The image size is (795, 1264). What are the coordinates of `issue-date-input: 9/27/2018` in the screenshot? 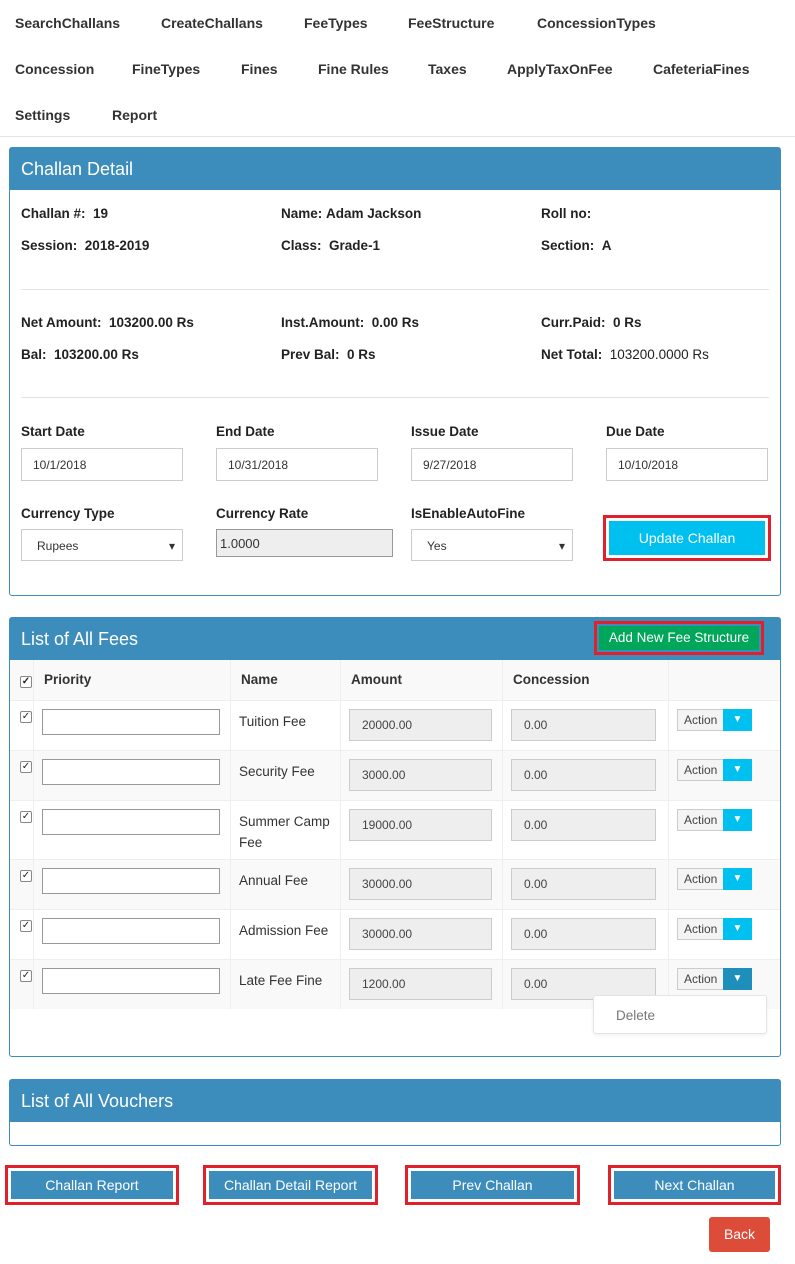 It's located at (492, 464).